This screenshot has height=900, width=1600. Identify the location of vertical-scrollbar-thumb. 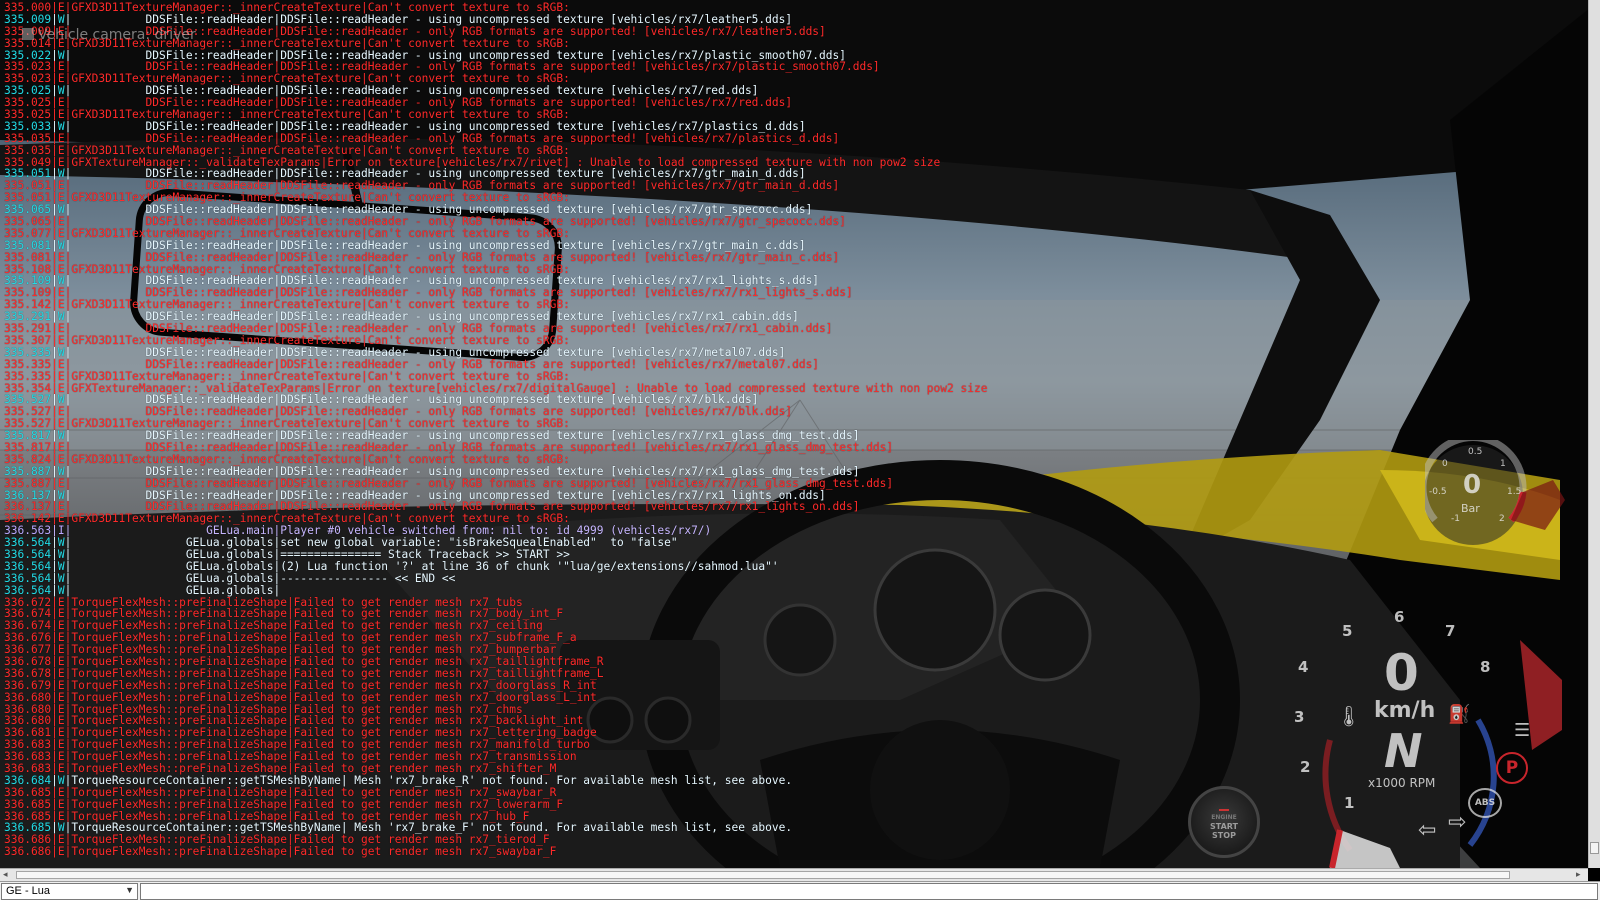
(1594, 848).